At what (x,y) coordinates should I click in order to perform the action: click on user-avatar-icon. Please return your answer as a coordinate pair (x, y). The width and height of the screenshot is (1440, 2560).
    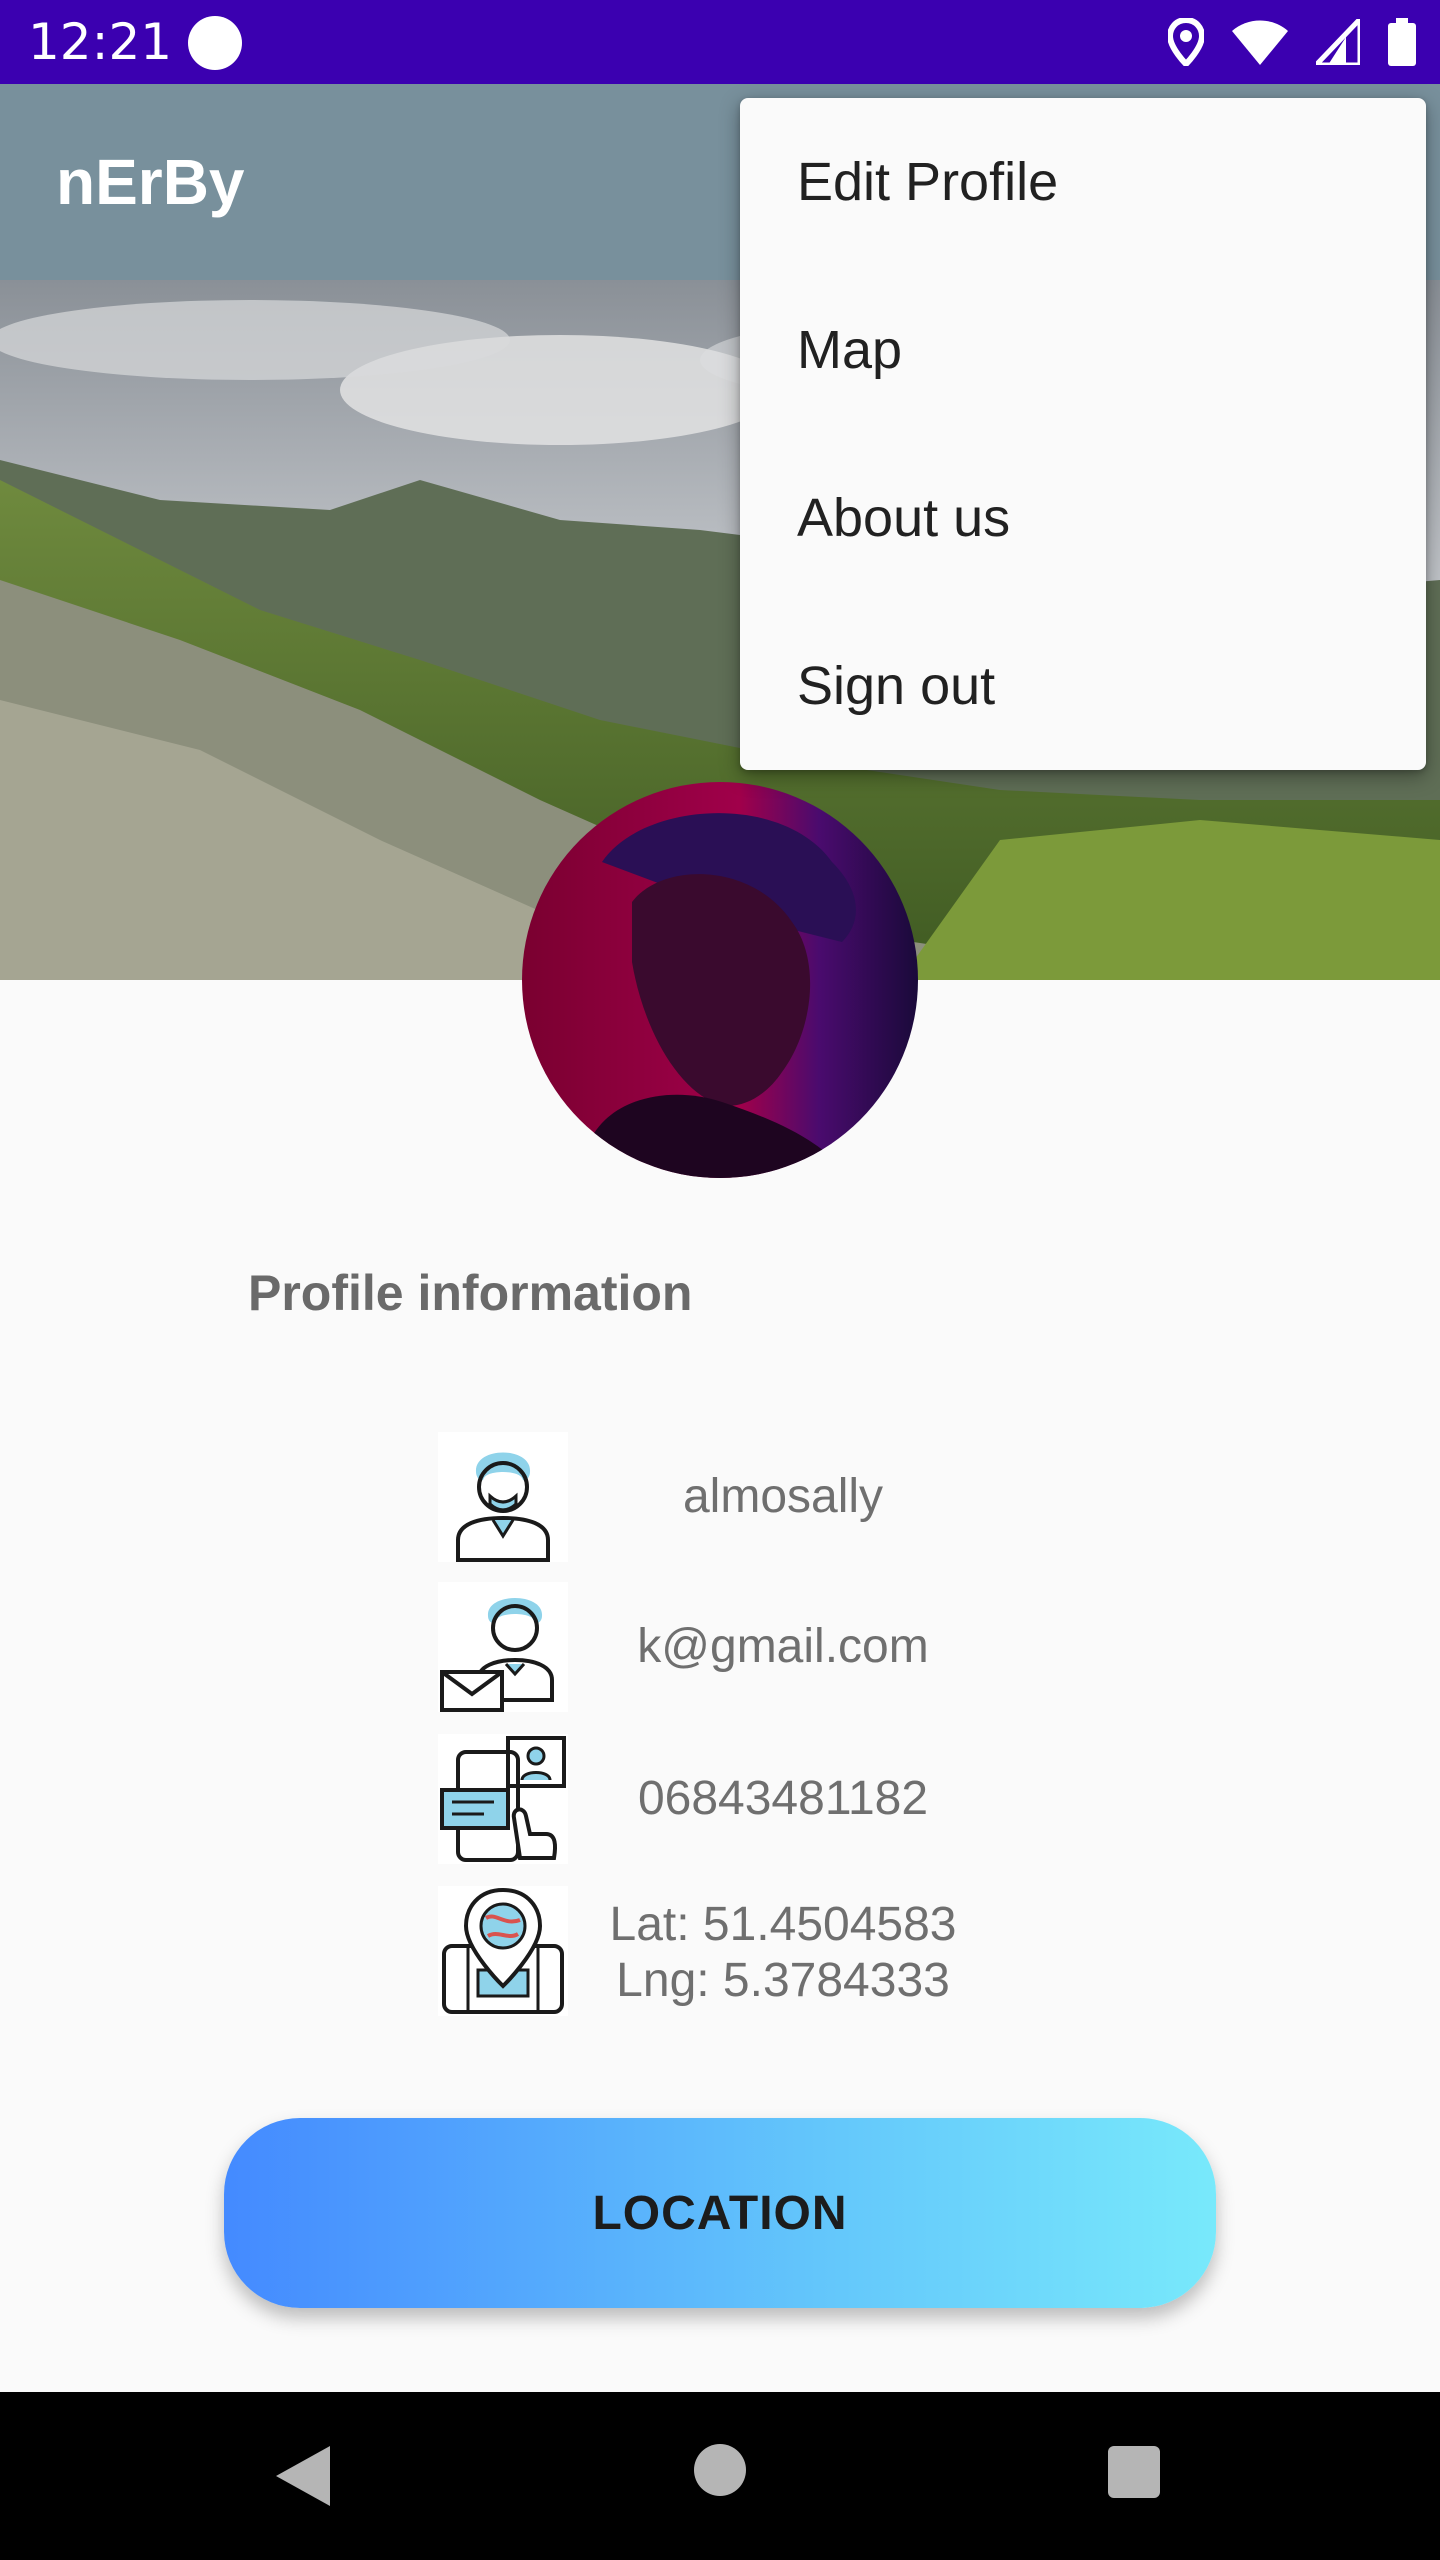
    Looking at the image, I should click on (503, 1497).